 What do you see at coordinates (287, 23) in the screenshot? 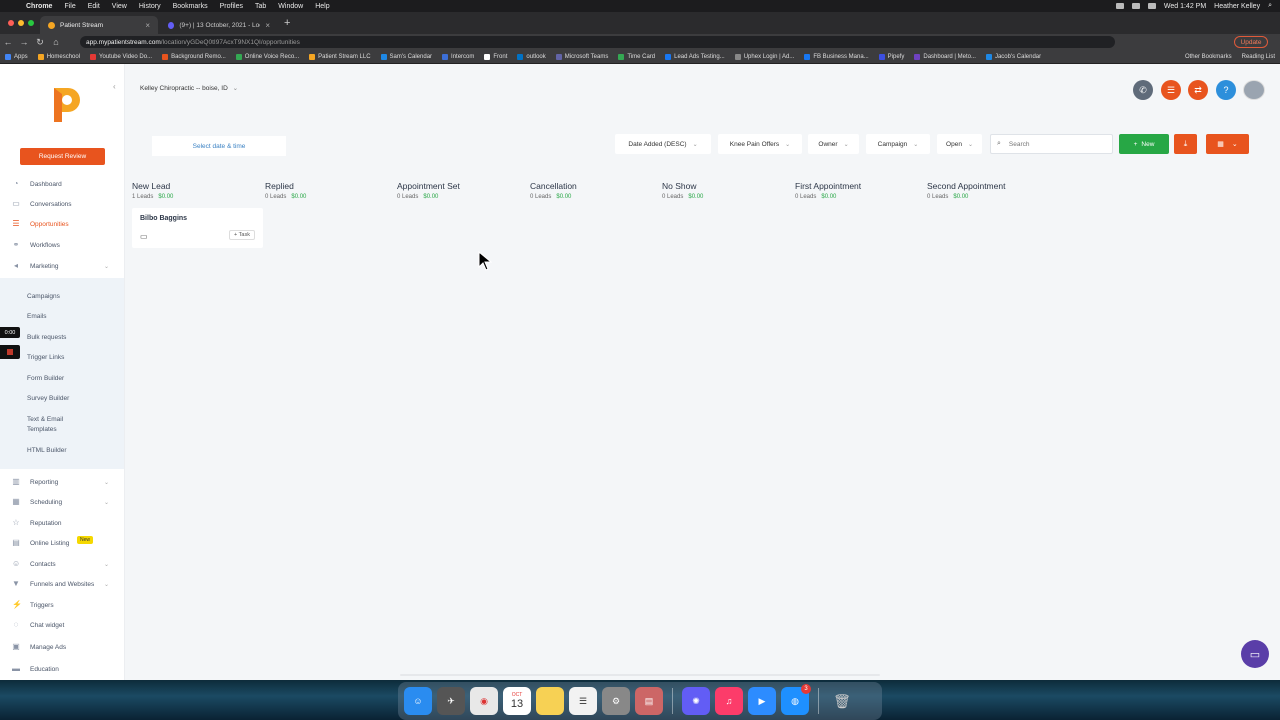
I see `new-tab-icon: +` at bounding box center [287, 23].